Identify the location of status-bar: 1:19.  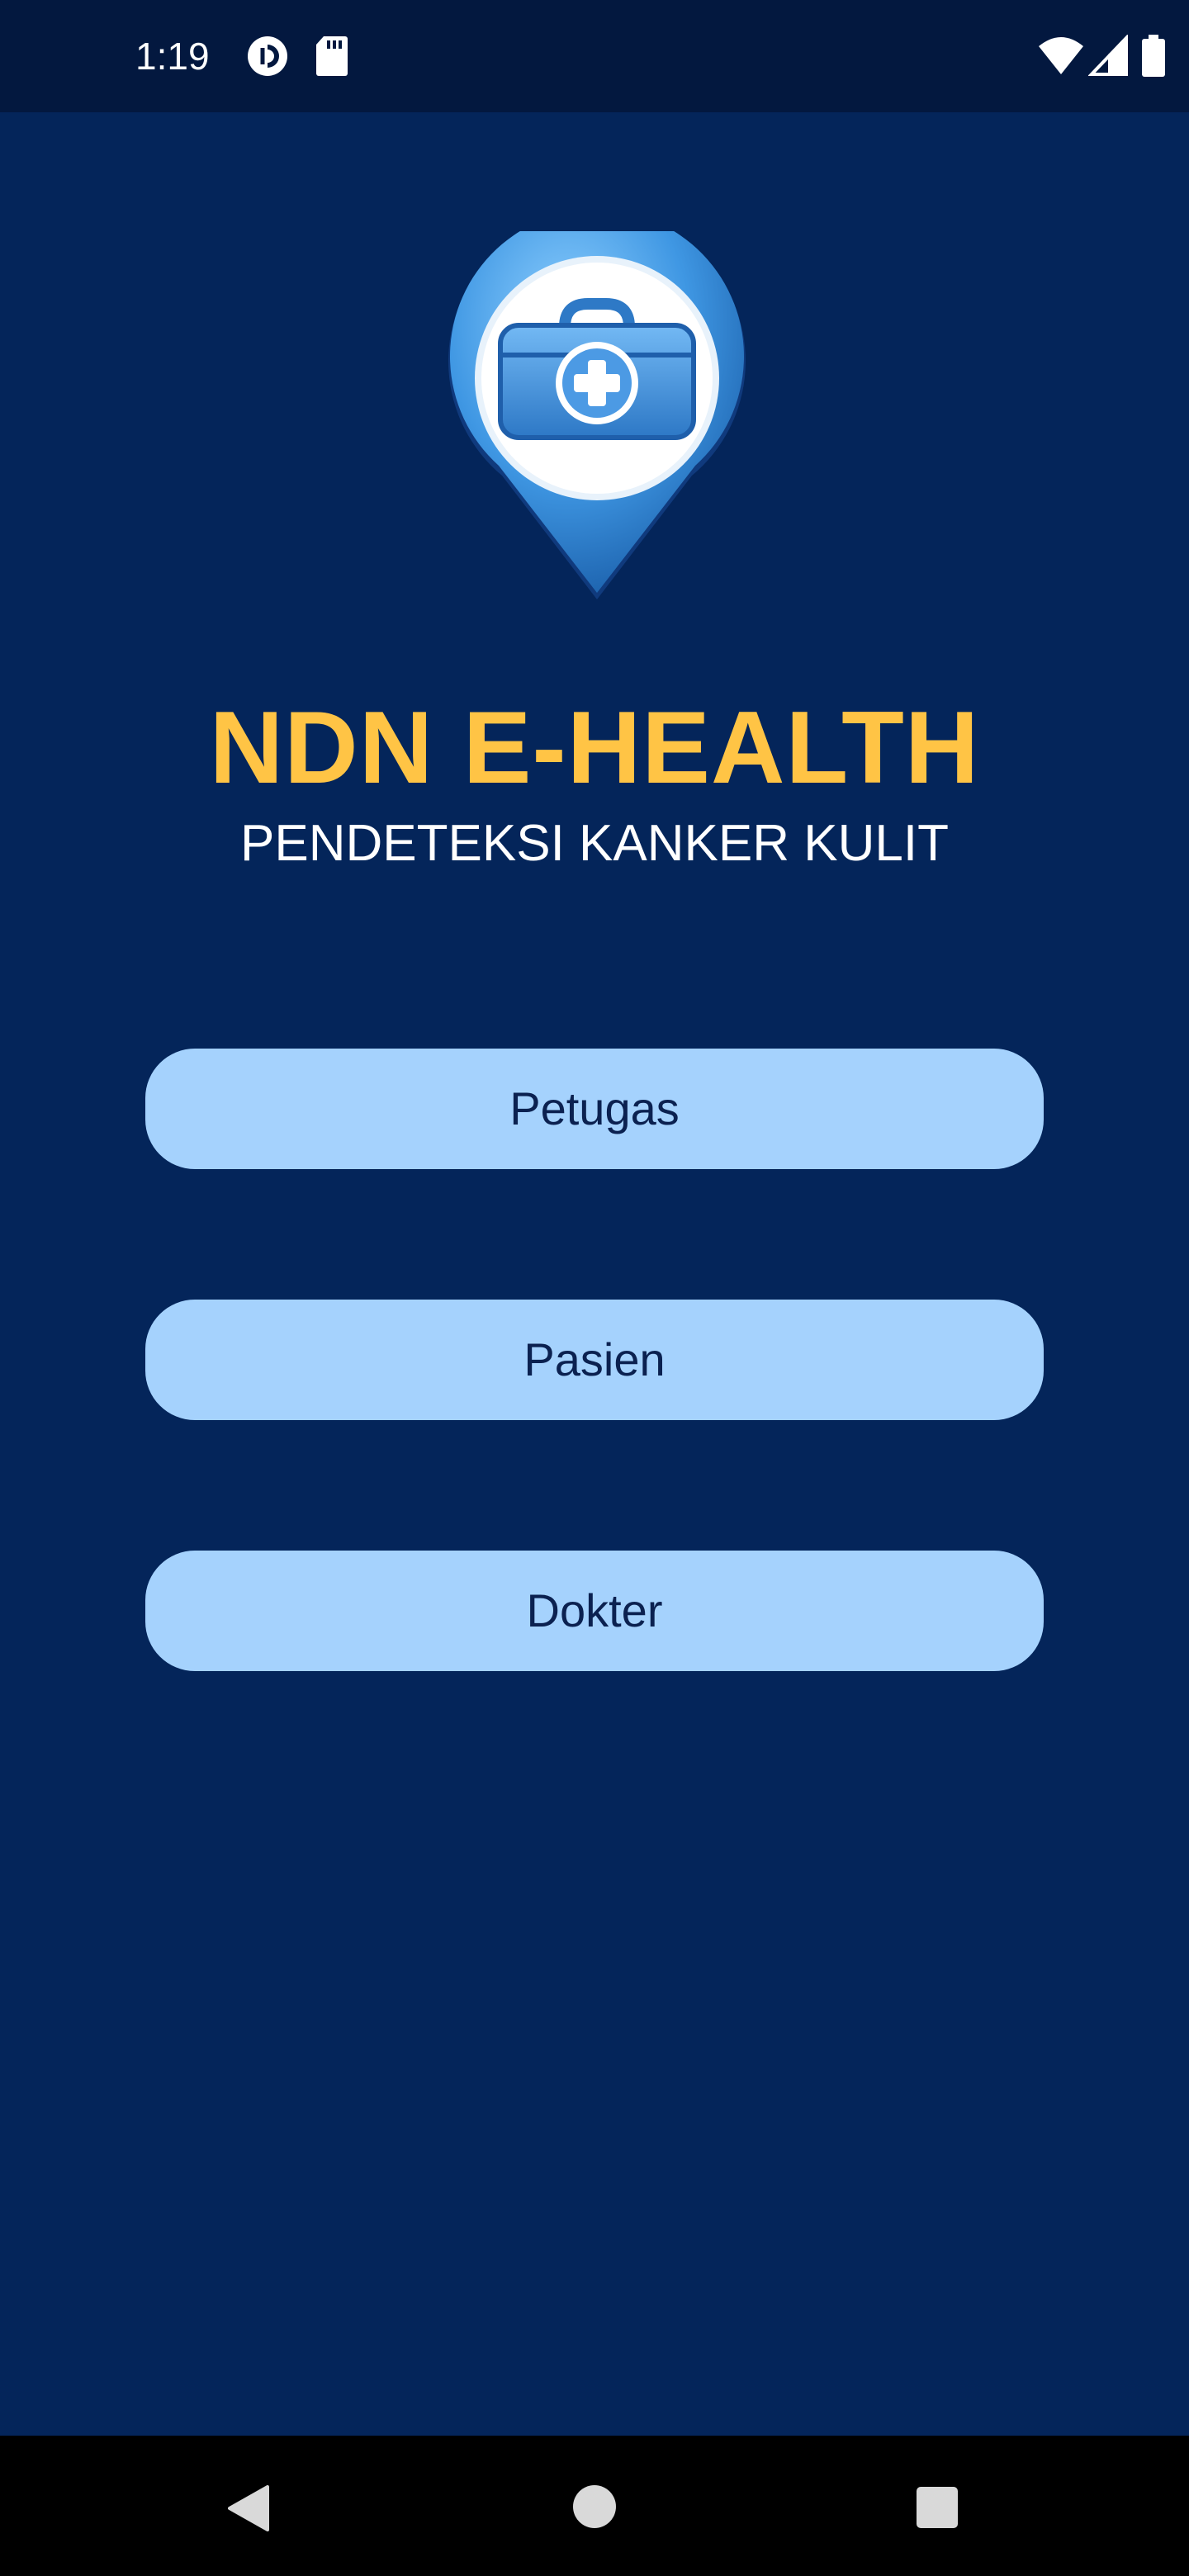
(594, 56).